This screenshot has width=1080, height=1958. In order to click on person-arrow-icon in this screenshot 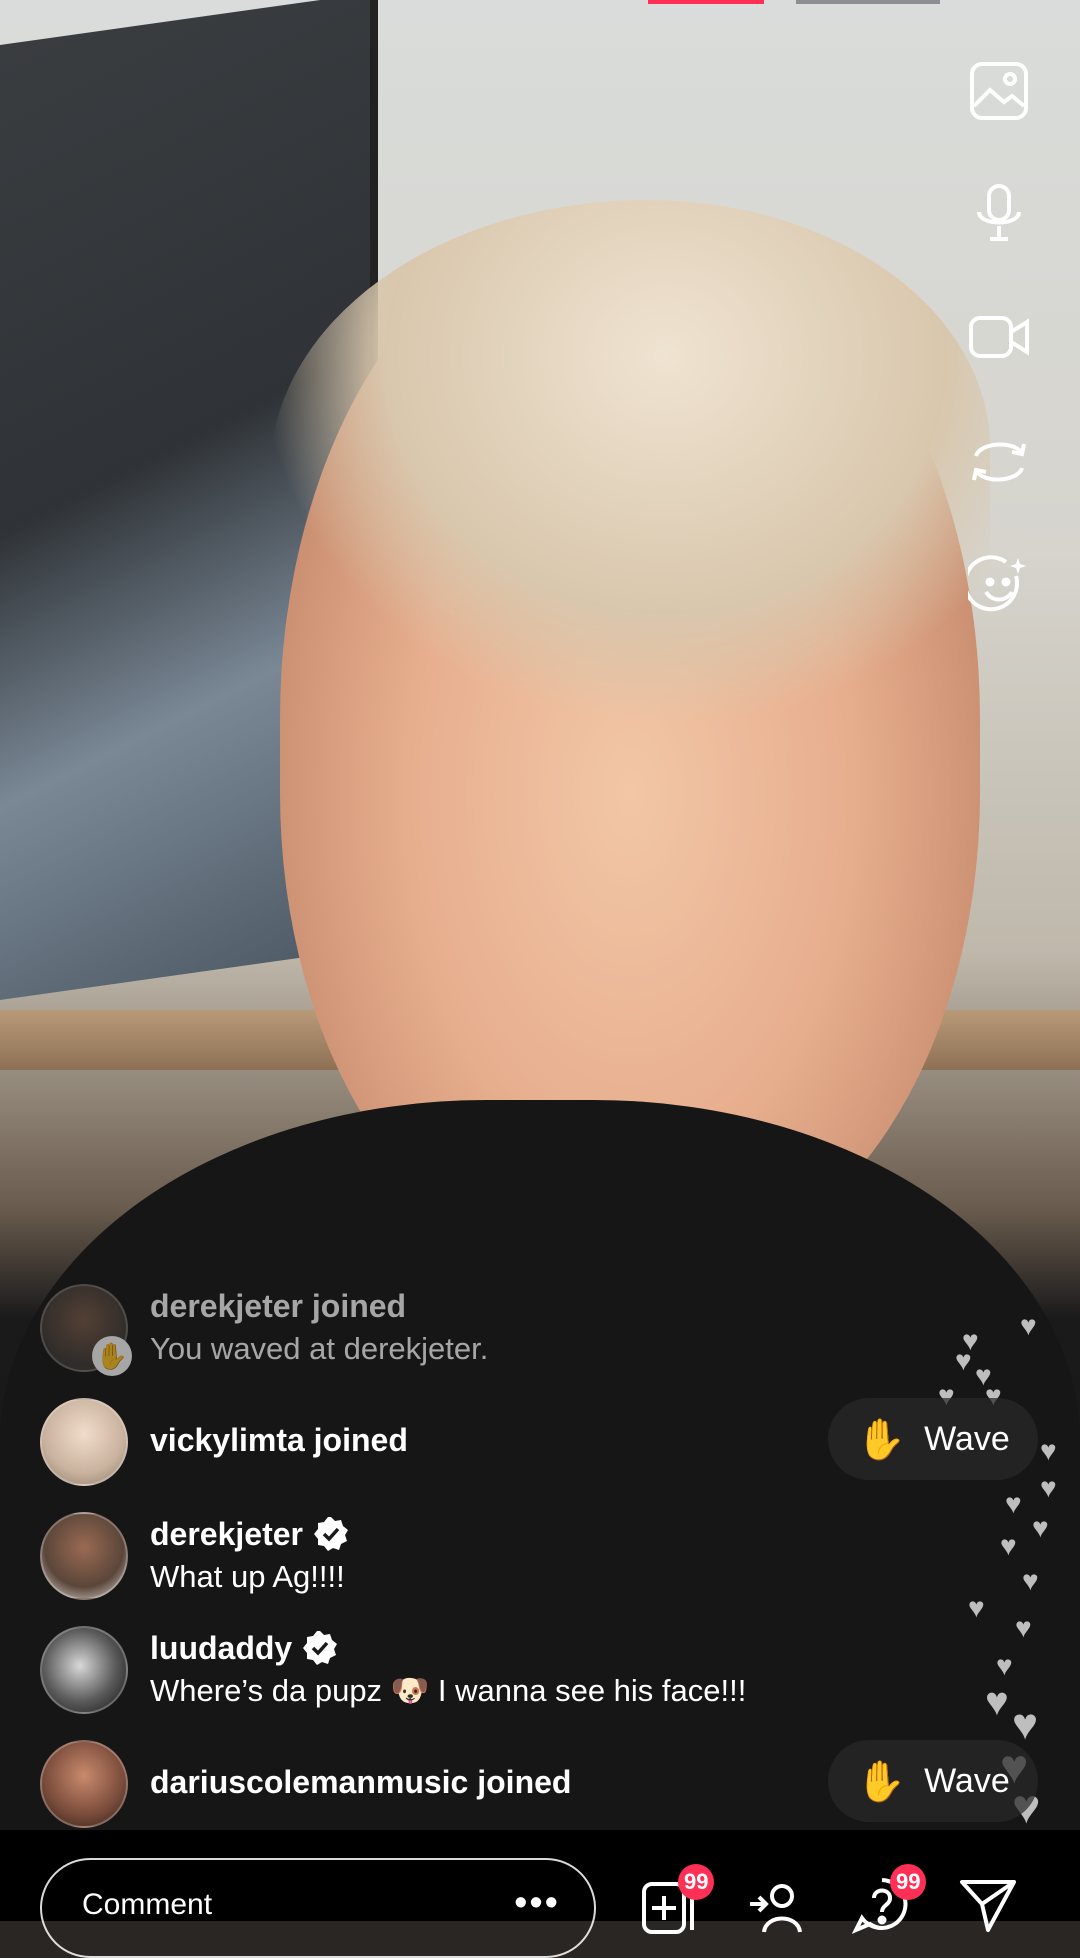, I will do `click(776, 1908)`.